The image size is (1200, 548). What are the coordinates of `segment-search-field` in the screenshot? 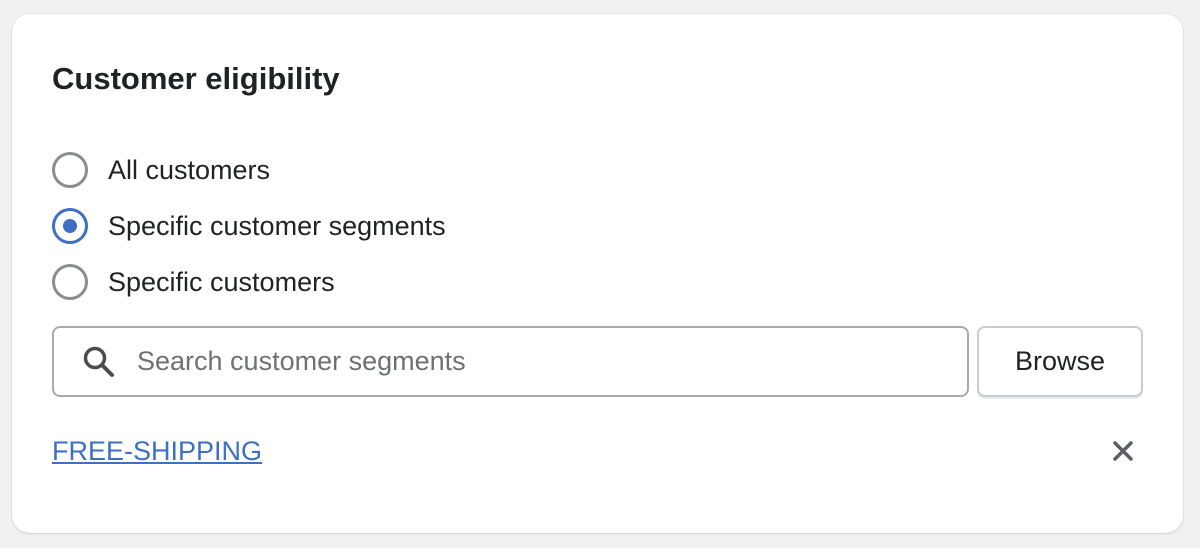 It's located at (510, 361).